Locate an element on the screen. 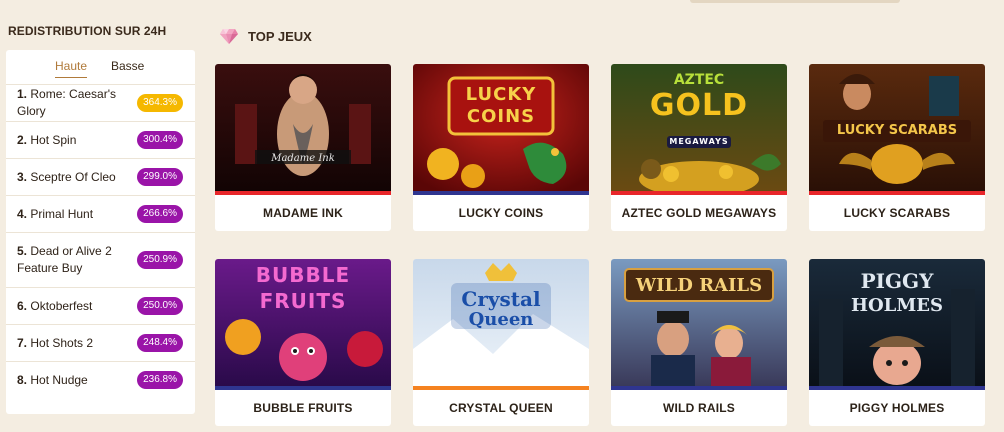 The image size is (1004, 432). art-title-line2: GOLD is located at coordinates (699, 105).